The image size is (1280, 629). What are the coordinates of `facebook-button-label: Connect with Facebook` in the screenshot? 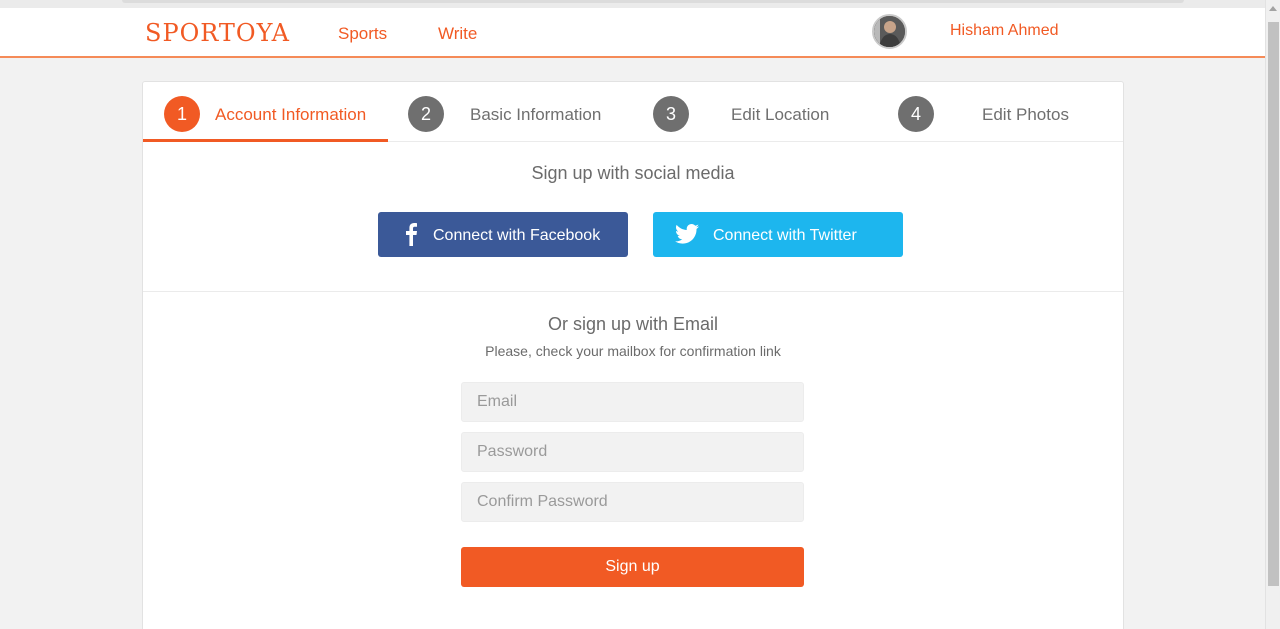 It's located at (517, 235).